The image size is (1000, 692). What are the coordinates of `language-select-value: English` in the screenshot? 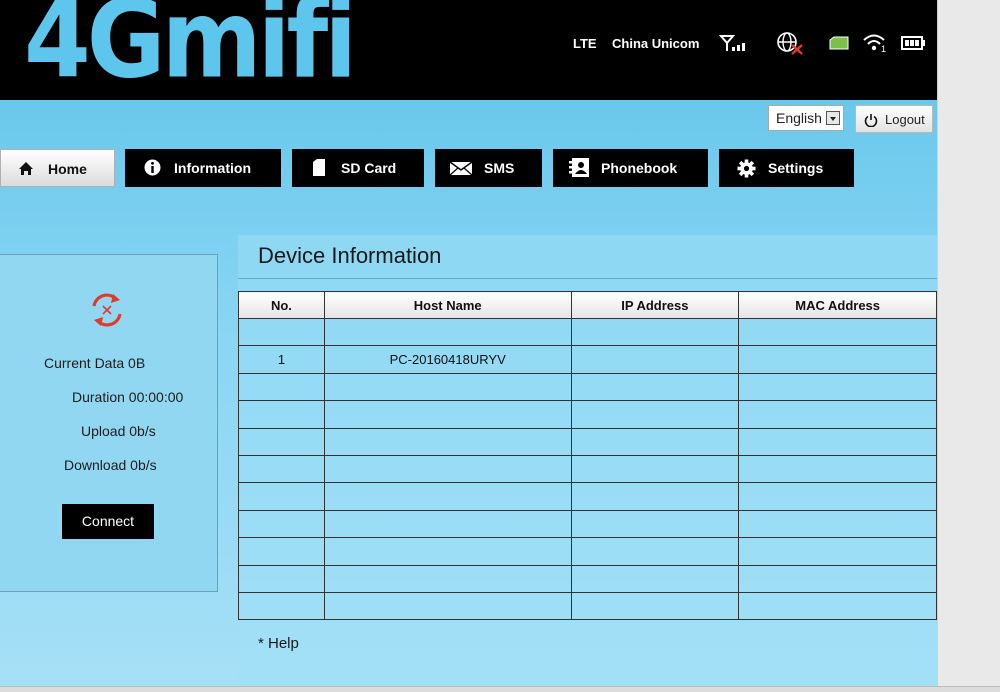 It's located at (799, 118).